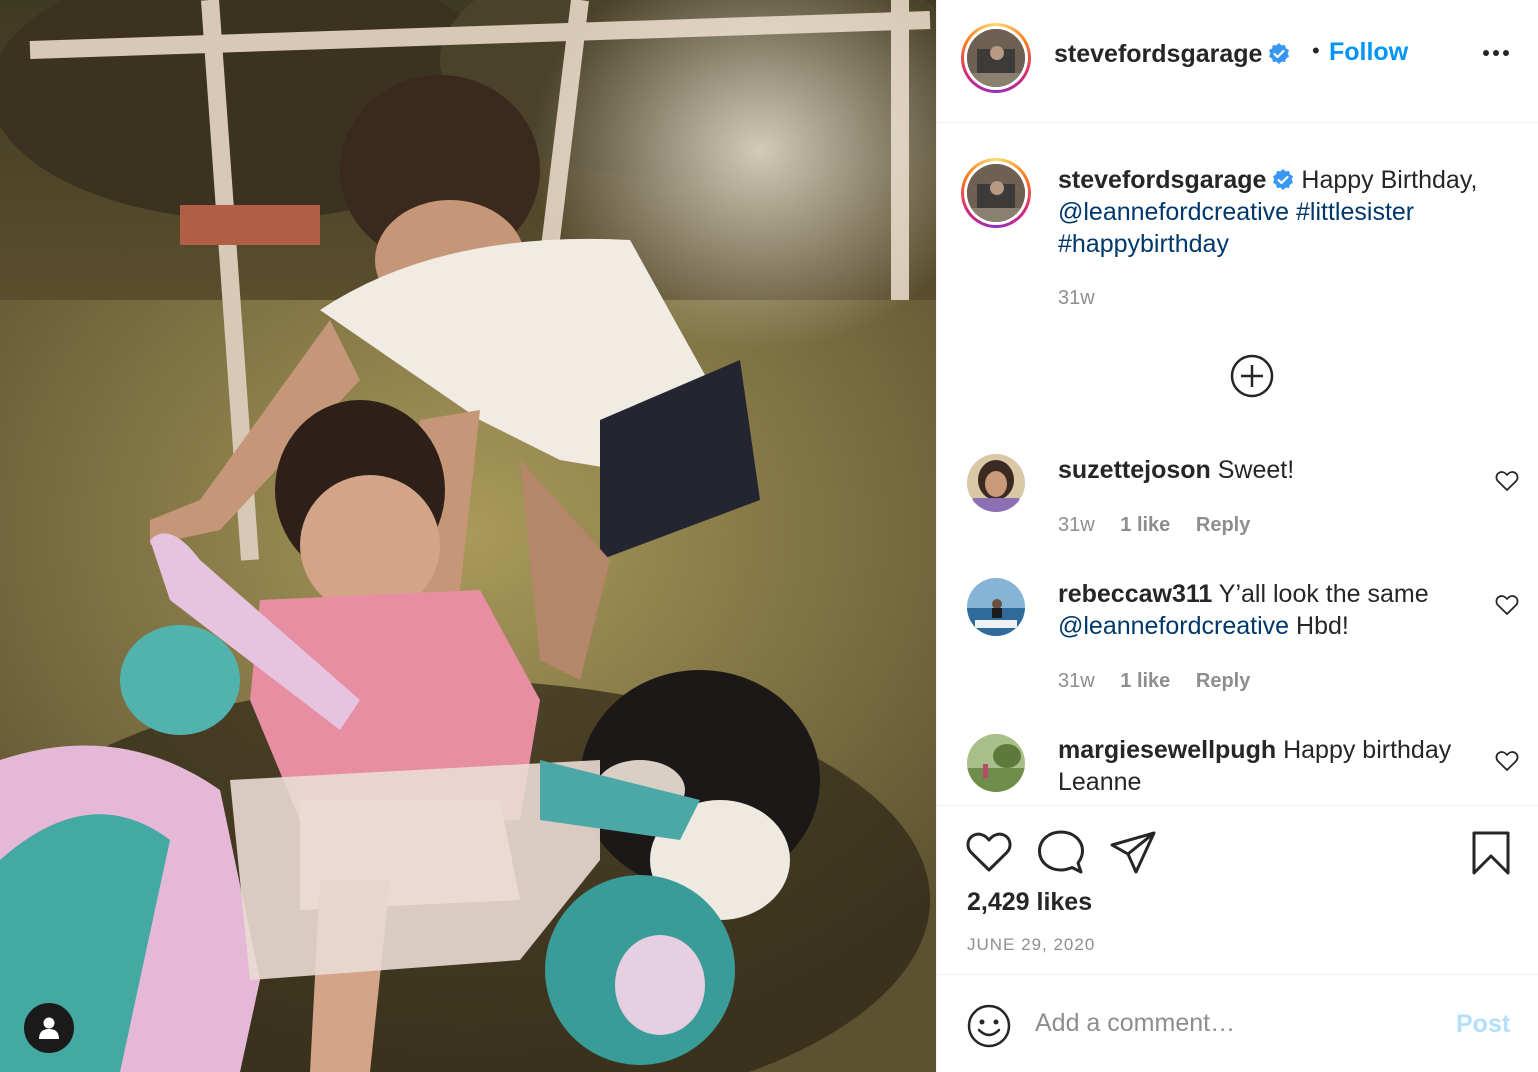 The height and width of the screenshot is (1072, 1538). Describe the element at coordinates (1389, 180) in the screenshot. I see `caption-body: Happy Birthday,` at that location.